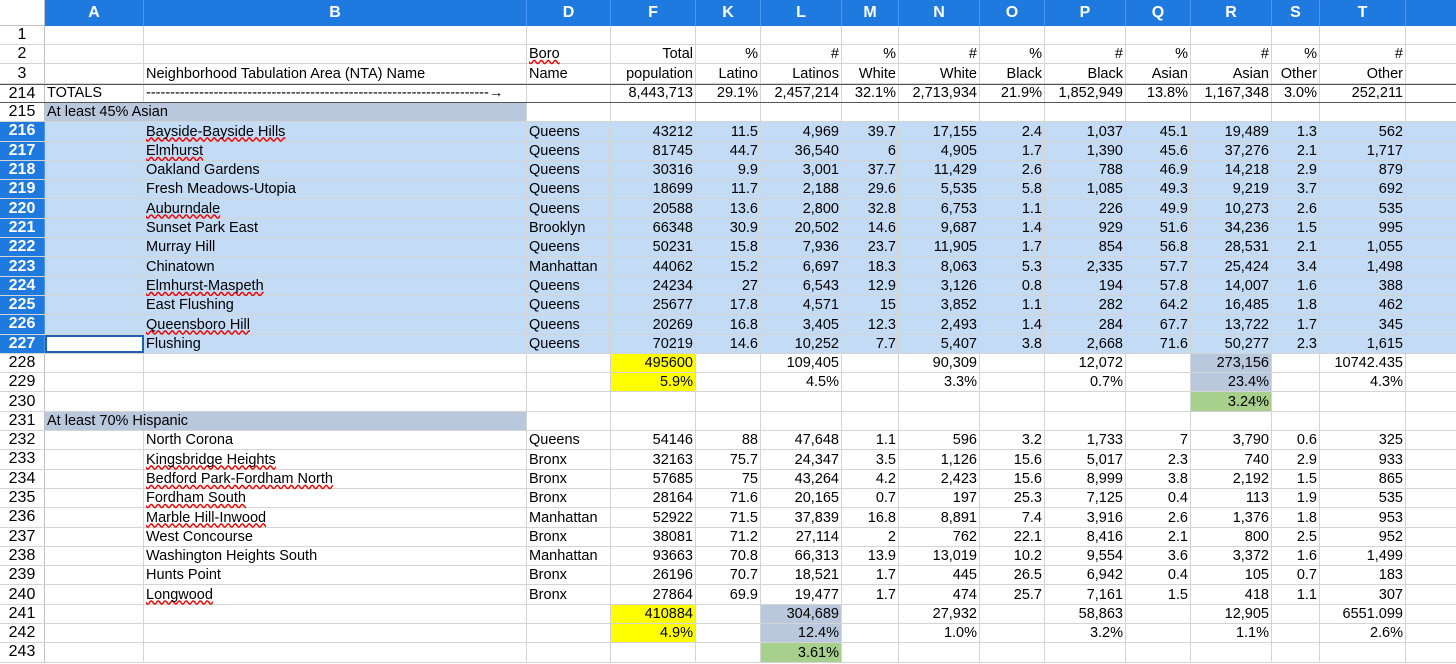 This screenshot has height=664, width=1456. What do you see at coordinates (22, 131) in the screenshot?
I see `row-header: 216` at bounding box center [22, 131].